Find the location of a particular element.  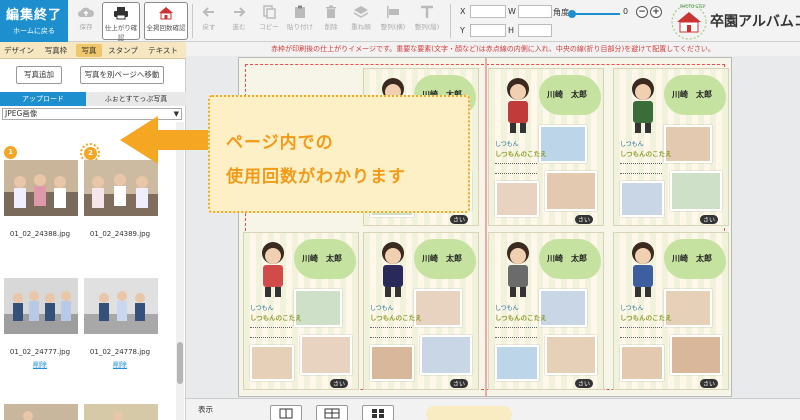

tab-design: デザイン is located at coordinates (19, 50).